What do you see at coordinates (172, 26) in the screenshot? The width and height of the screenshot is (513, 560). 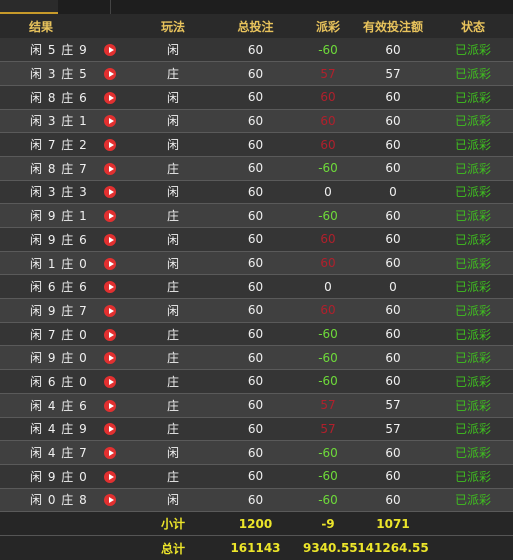 I see `col-header-play: 玩法` at bounding box center [172, 26].